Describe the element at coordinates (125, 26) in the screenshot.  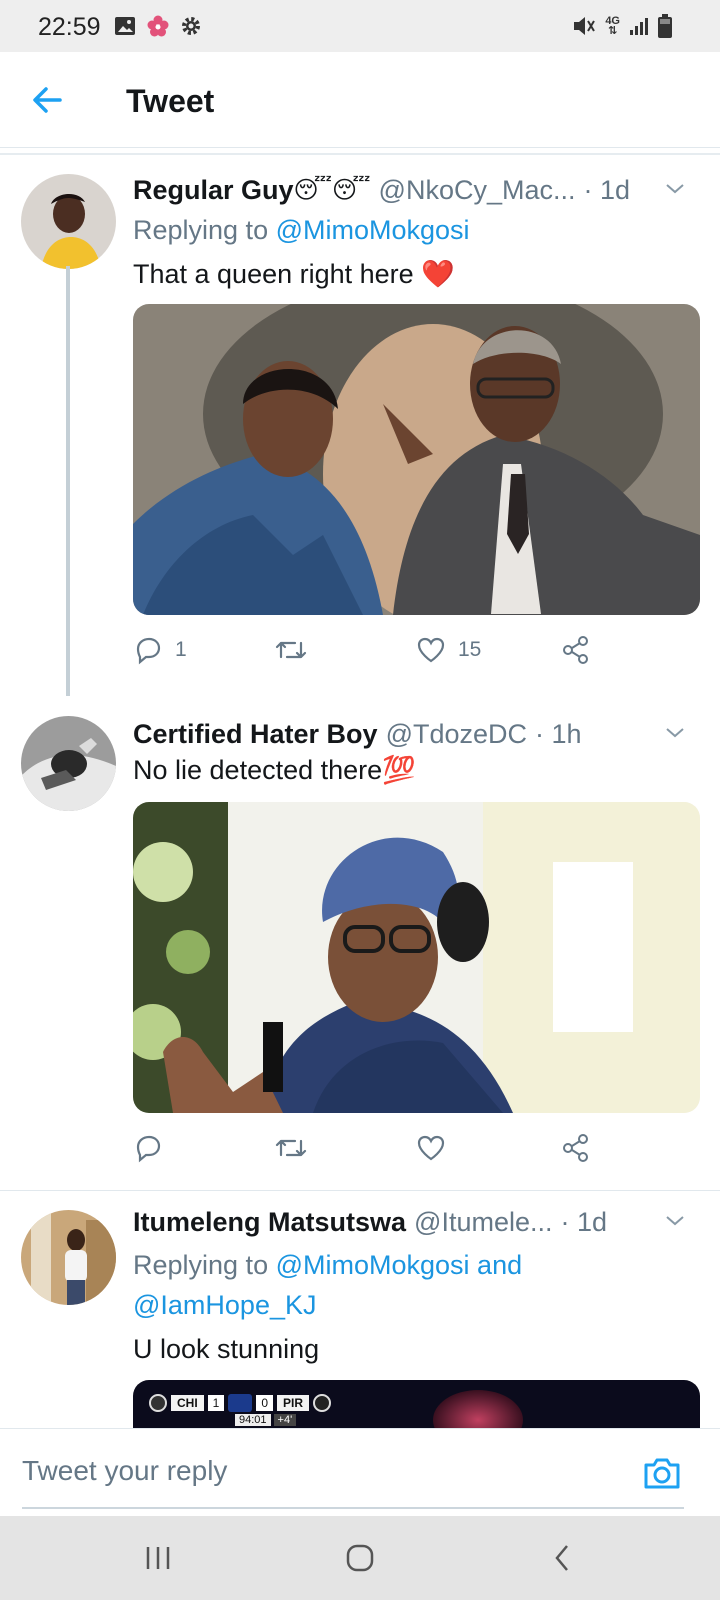
I see `gallery-icon` at that location.